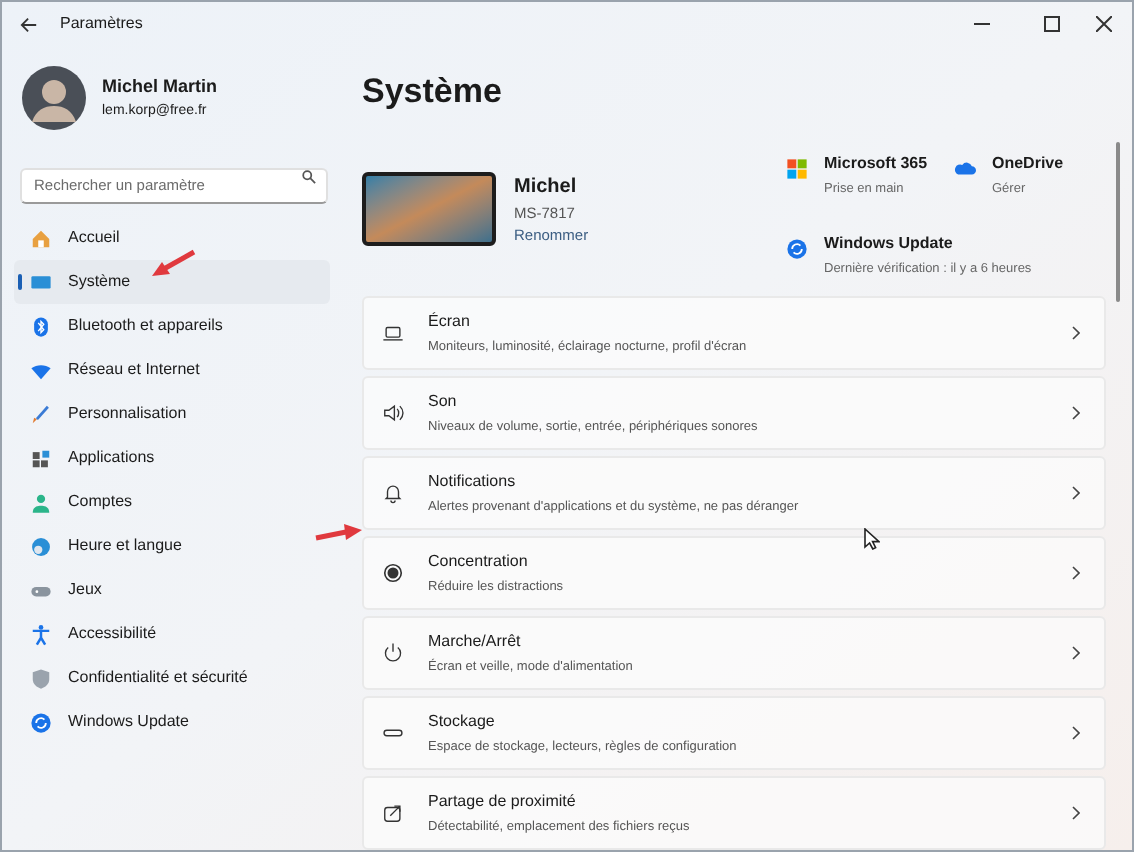 This screenshot has width=1134, height=852. I want to click on sidebar-item: Confidentialité et sécurité, so click(172, 678).